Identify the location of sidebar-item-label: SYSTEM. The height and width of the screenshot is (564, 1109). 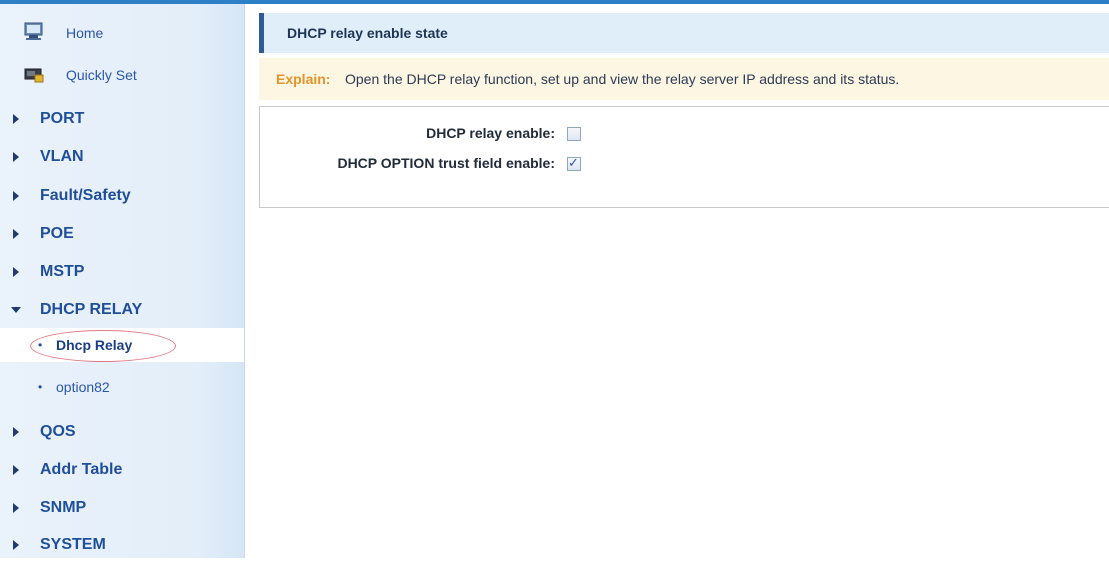
(73, 544).